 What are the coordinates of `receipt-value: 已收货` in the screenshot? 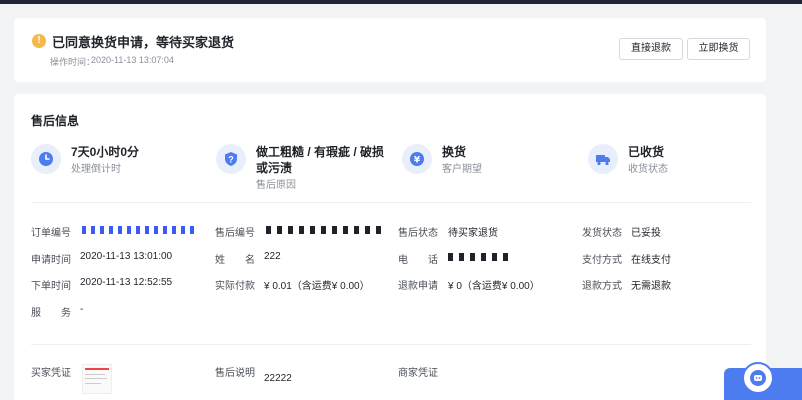 It's located at (646, 152).